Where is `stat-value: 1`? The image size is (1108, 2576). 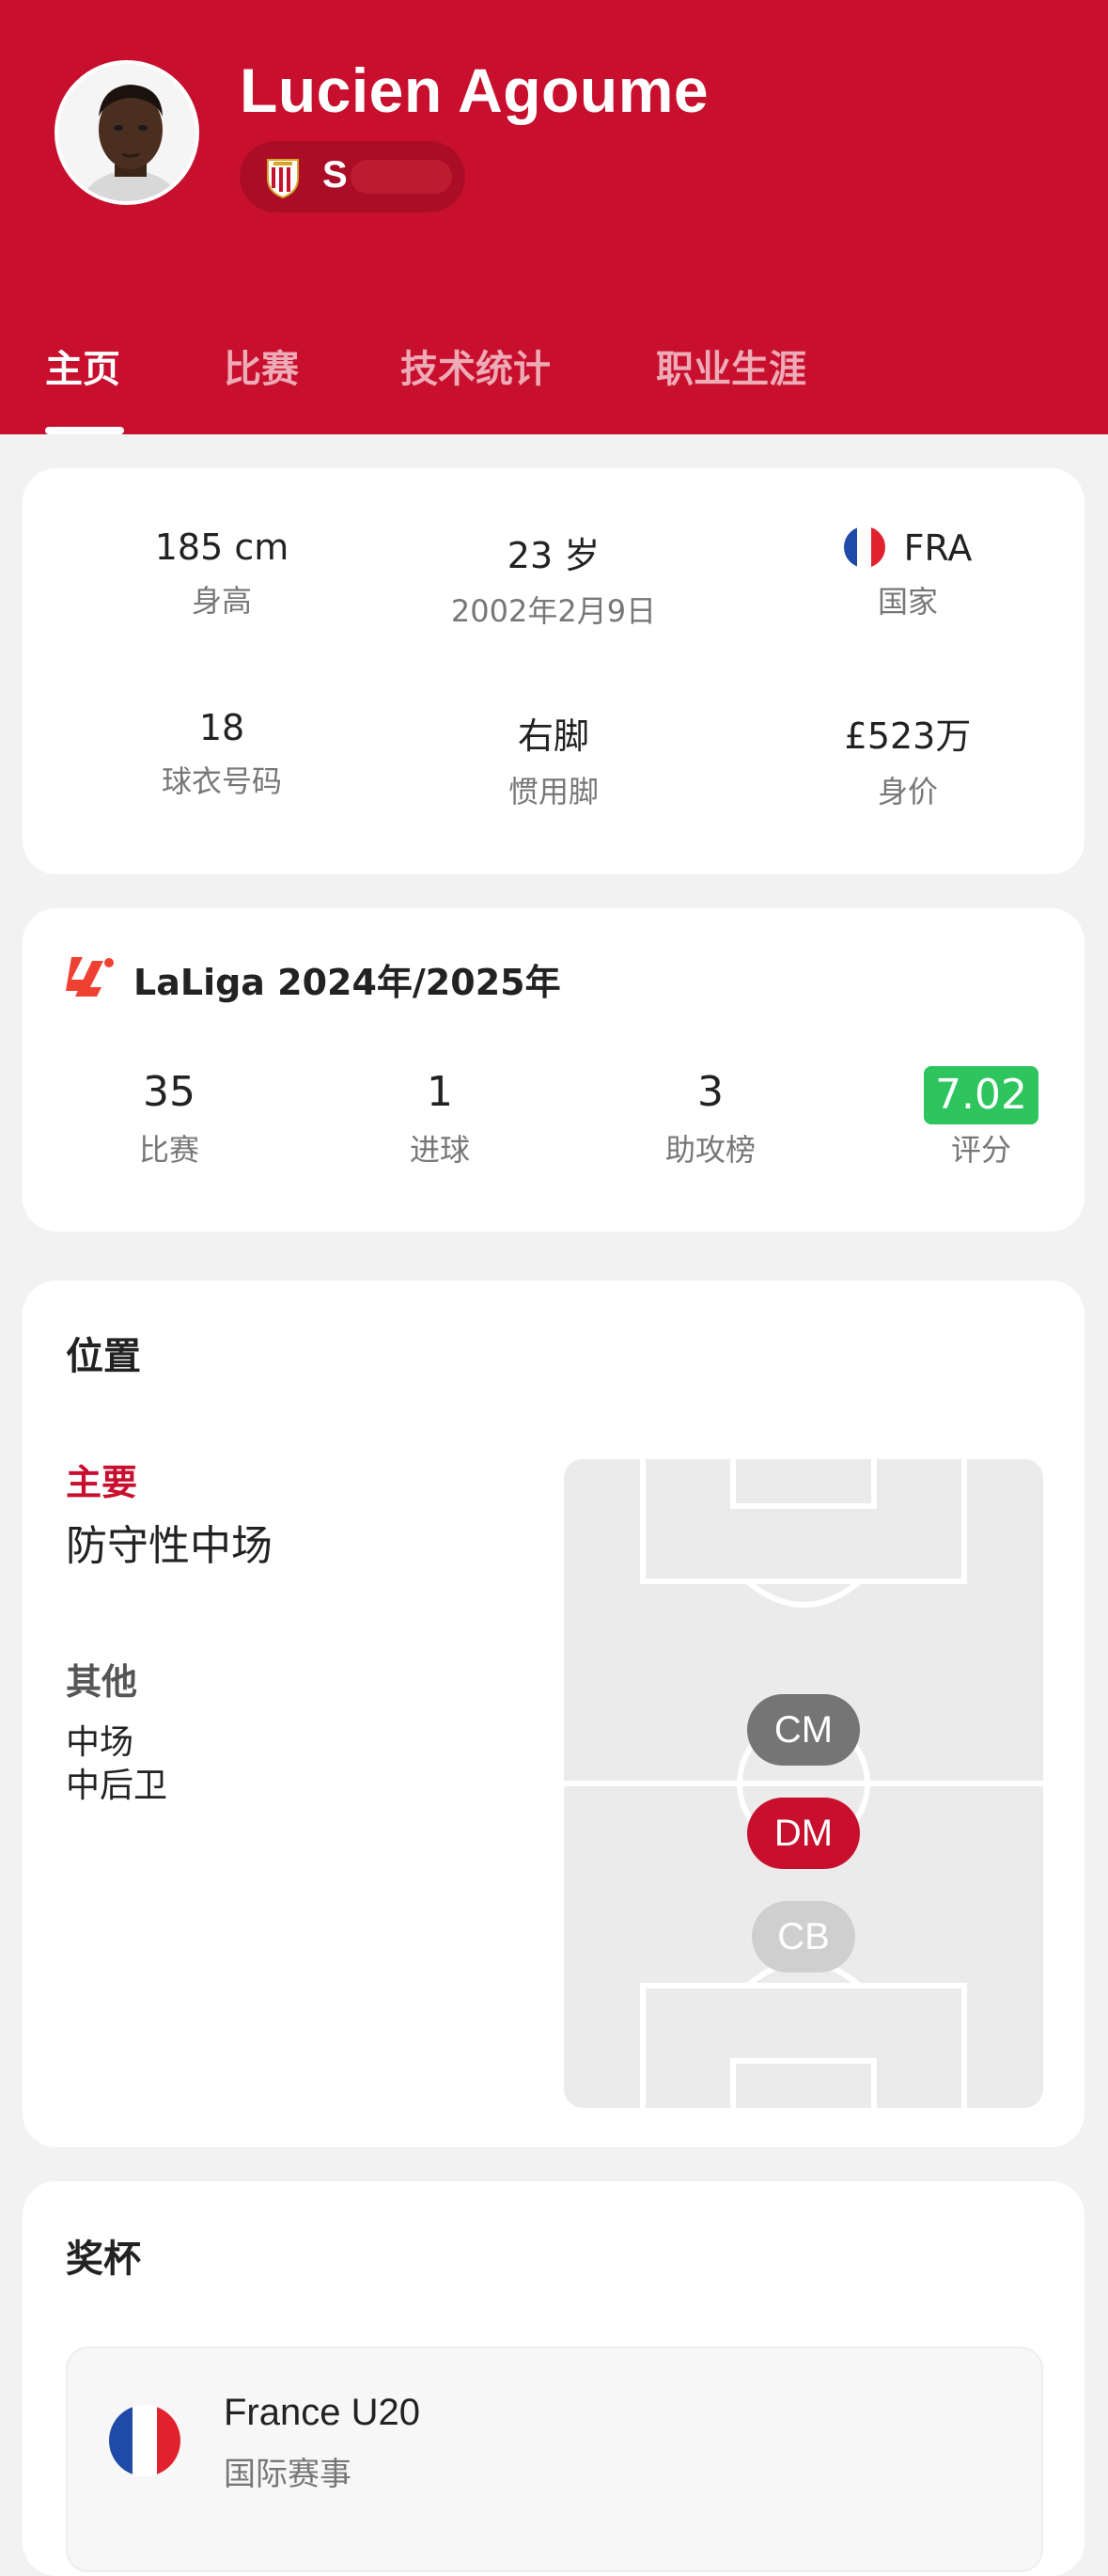
stat-value: 1 is located at coordinates (440, 1092).